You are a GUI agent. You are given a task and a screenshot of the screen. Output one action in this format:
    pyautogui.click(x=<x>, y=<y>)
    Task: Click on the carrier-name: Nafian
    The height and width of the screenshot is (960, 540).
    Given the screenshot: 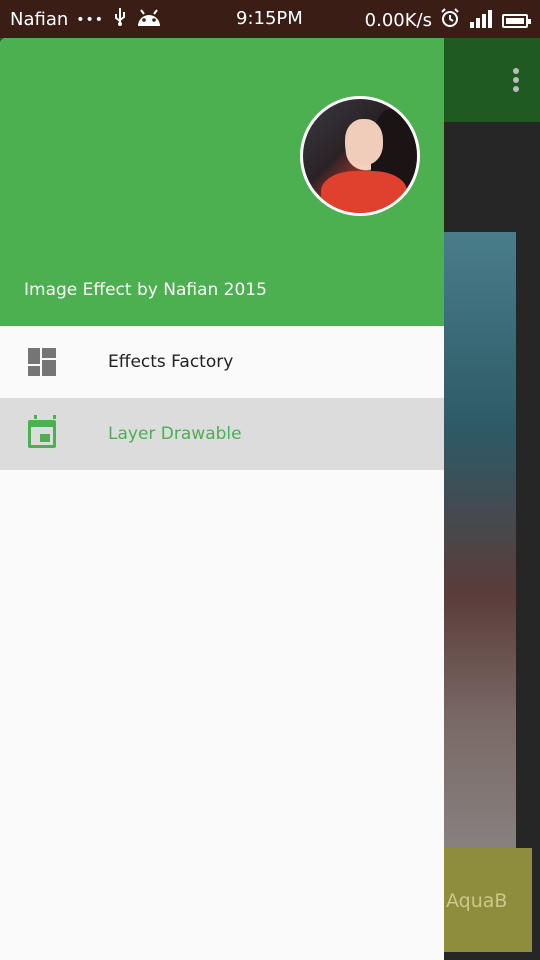 What is the action you would take?
    pyautogui.click(x=39, y=19)
    